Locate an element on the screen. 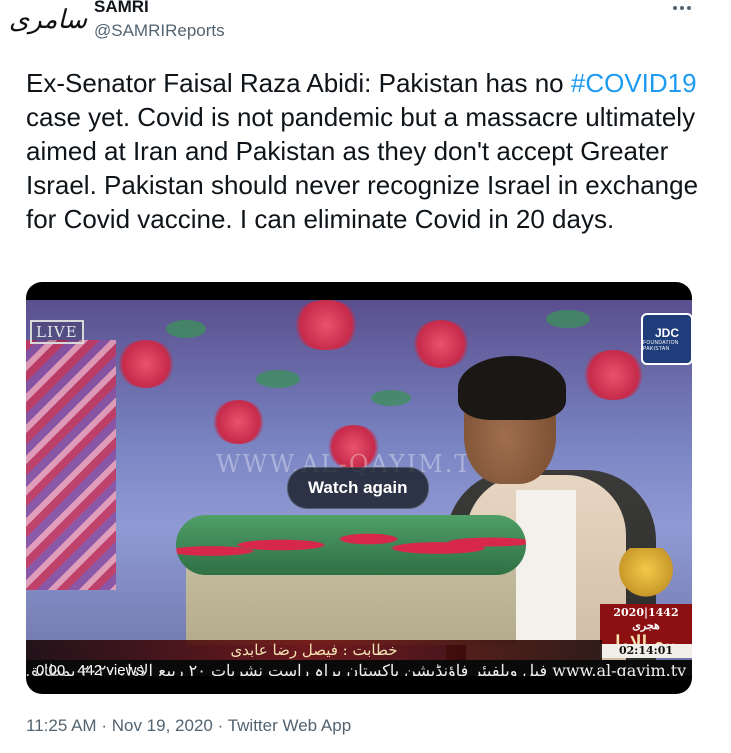  user-handle: @SAMRIReports is located at coordinates (159, 31).